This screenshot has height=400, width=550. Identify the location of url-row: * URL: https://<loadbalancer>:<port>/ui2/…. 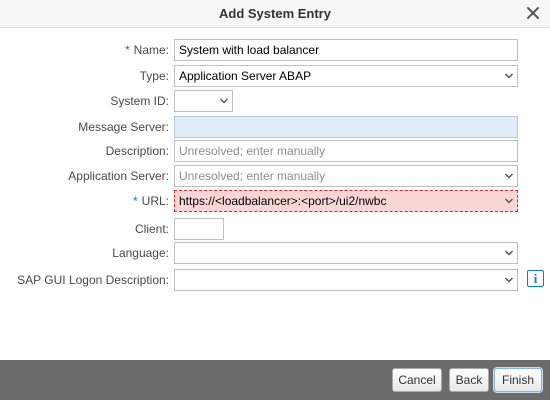
(275, 201).